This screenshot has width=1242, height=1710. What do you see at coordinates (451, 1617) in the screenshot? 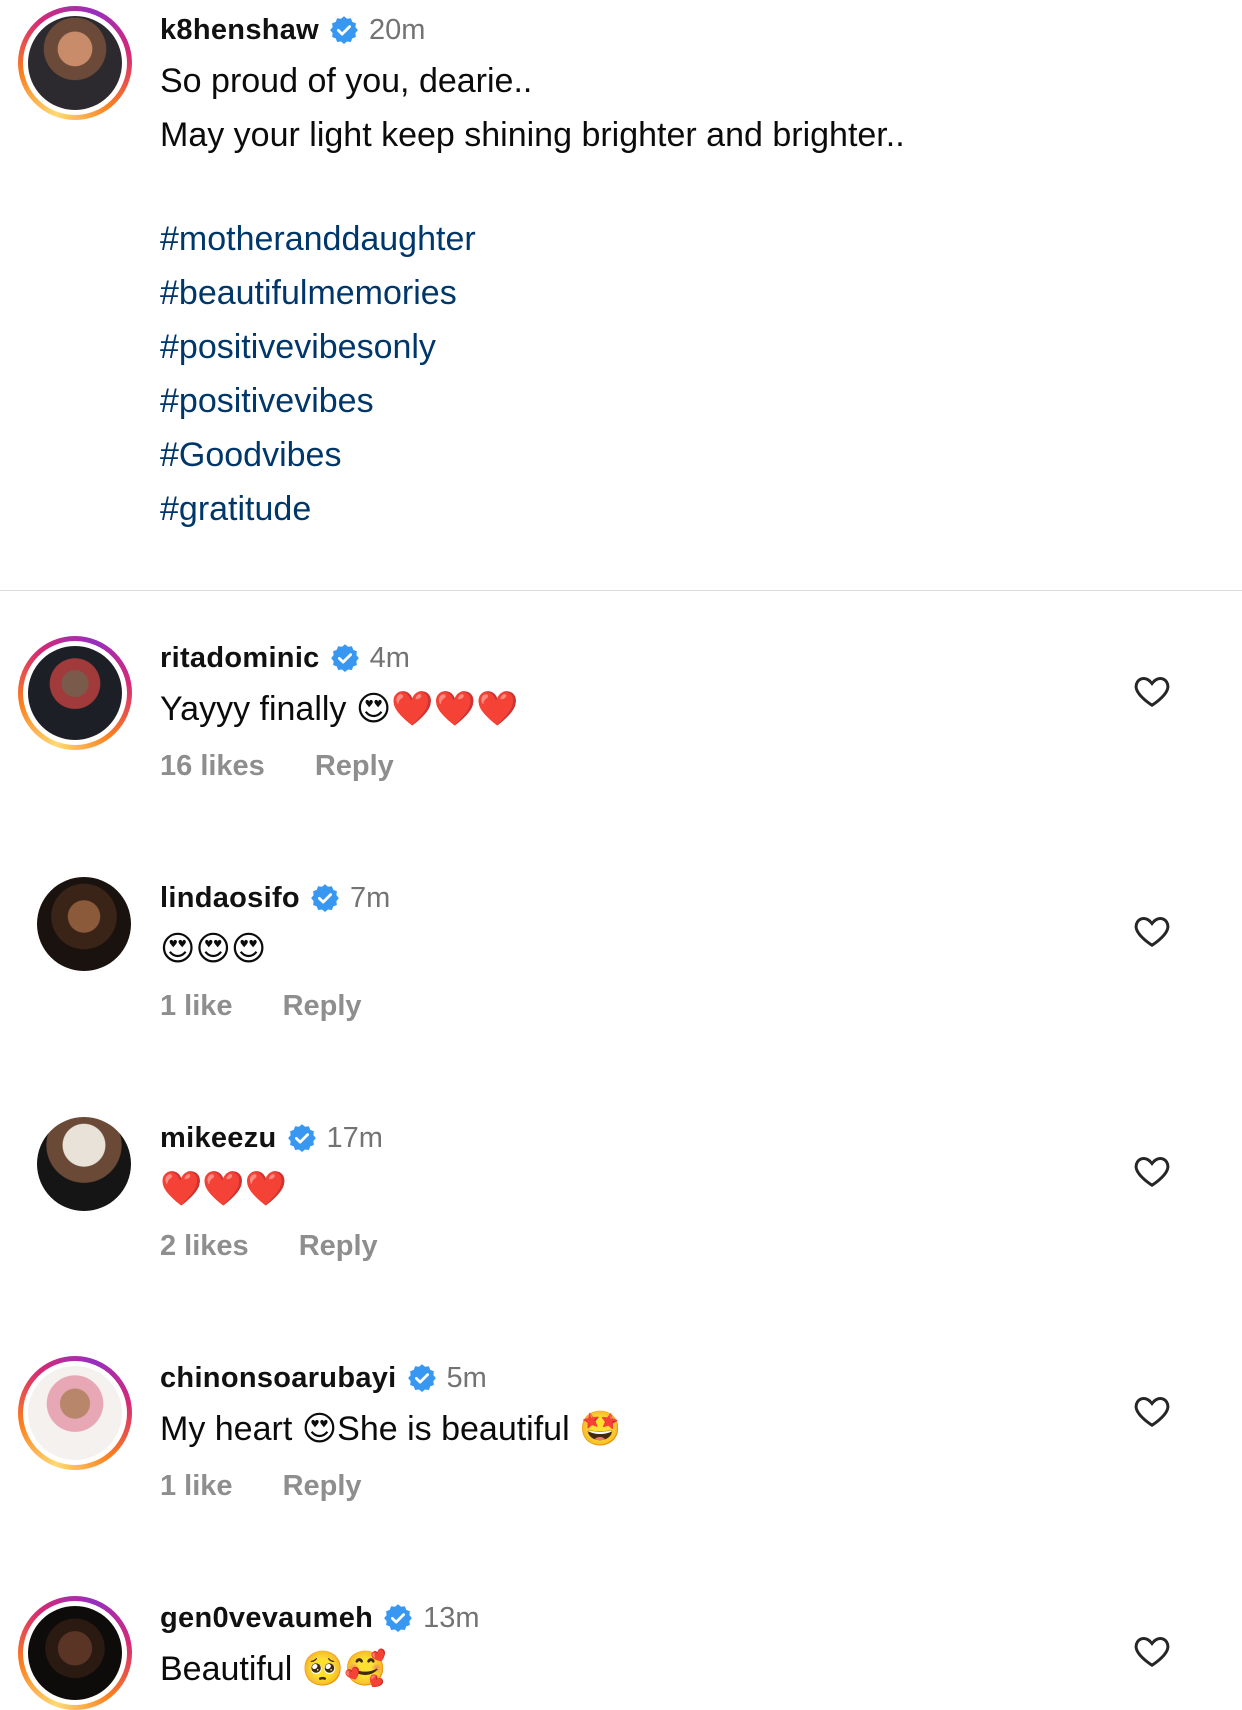
I see `comment-time: 13m` at bounding box center [451, 1617].